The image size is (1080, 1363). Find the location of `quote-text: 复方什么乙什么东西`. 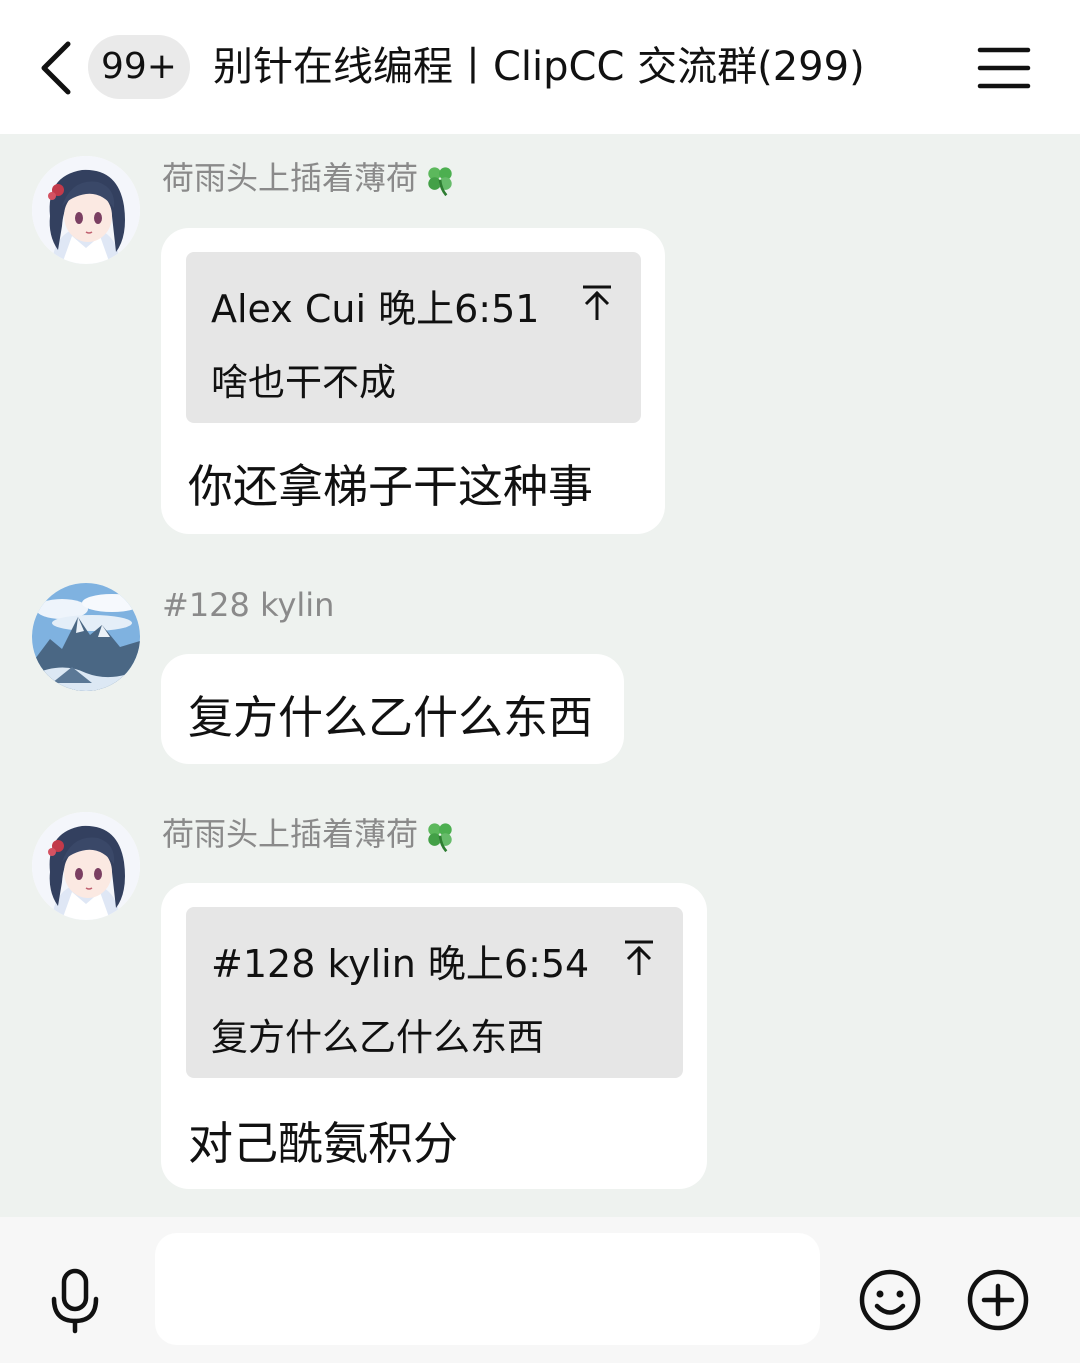

quote-text: 复方什么乙什么东西 is located at coordinates (377, 1037).